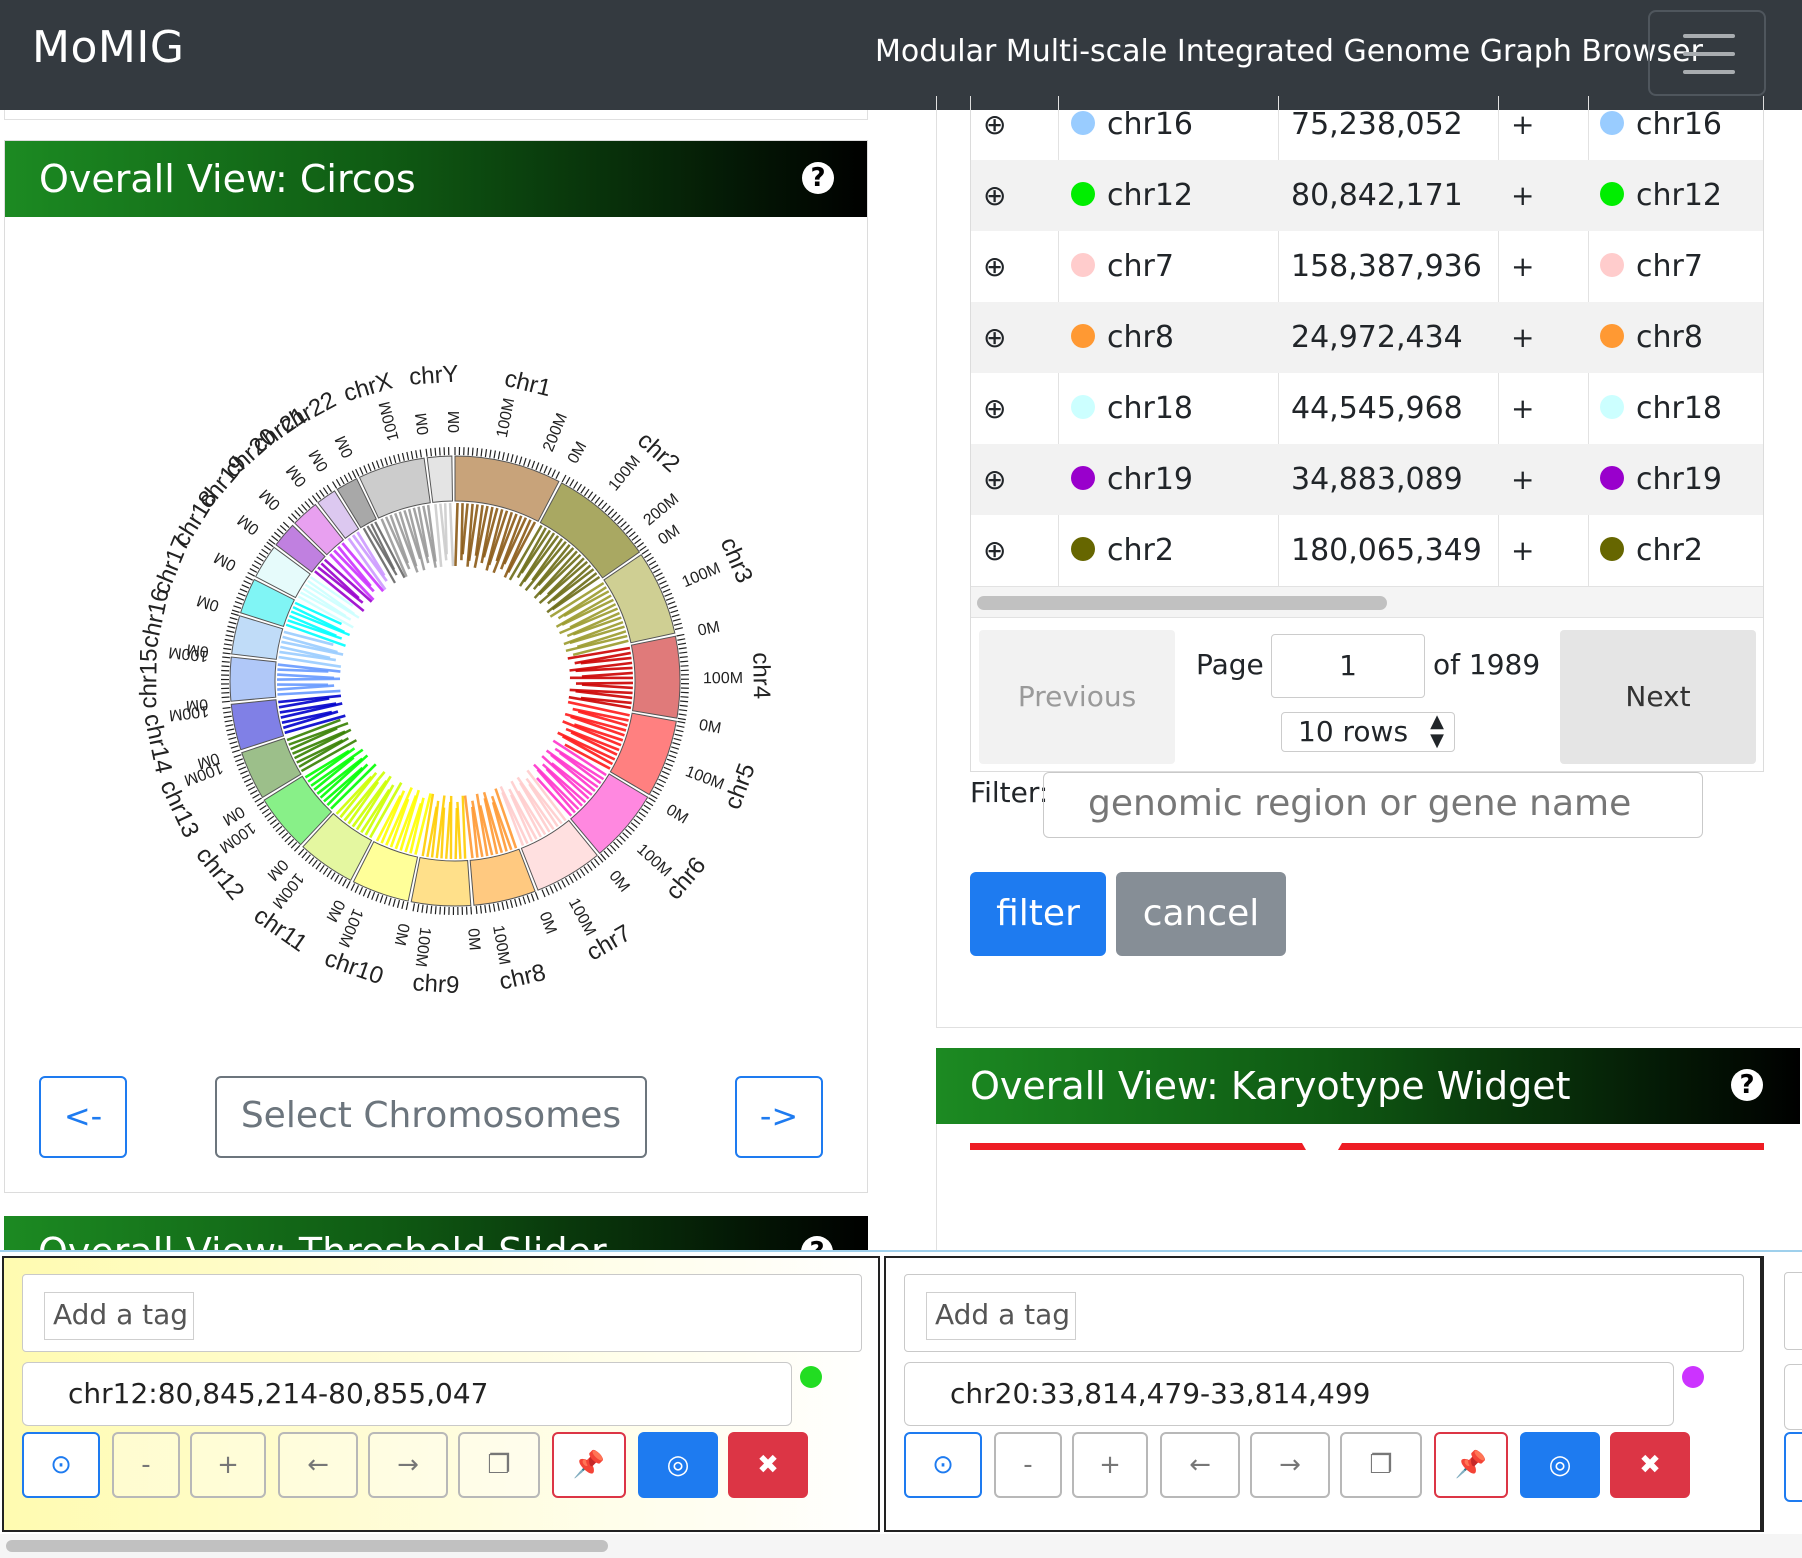 This screenshot has width=1802, height=1558. What do you see at coordinates (1289, 1394) in the screenshot?
I see `region-input: chr20:33,814,479-33,814,499` at bounding box center [1289, 1394].